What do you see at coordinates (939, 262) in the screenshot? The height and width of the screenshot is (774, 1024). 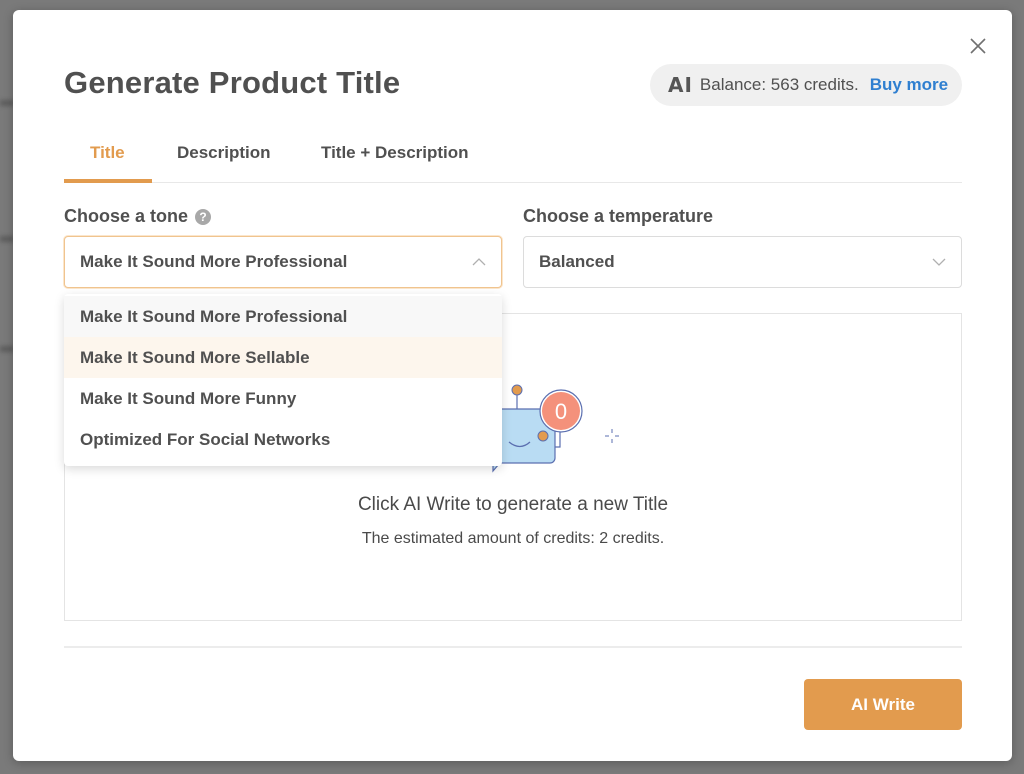 I see `chevron-down-icon` at bounding box center [939, 262].